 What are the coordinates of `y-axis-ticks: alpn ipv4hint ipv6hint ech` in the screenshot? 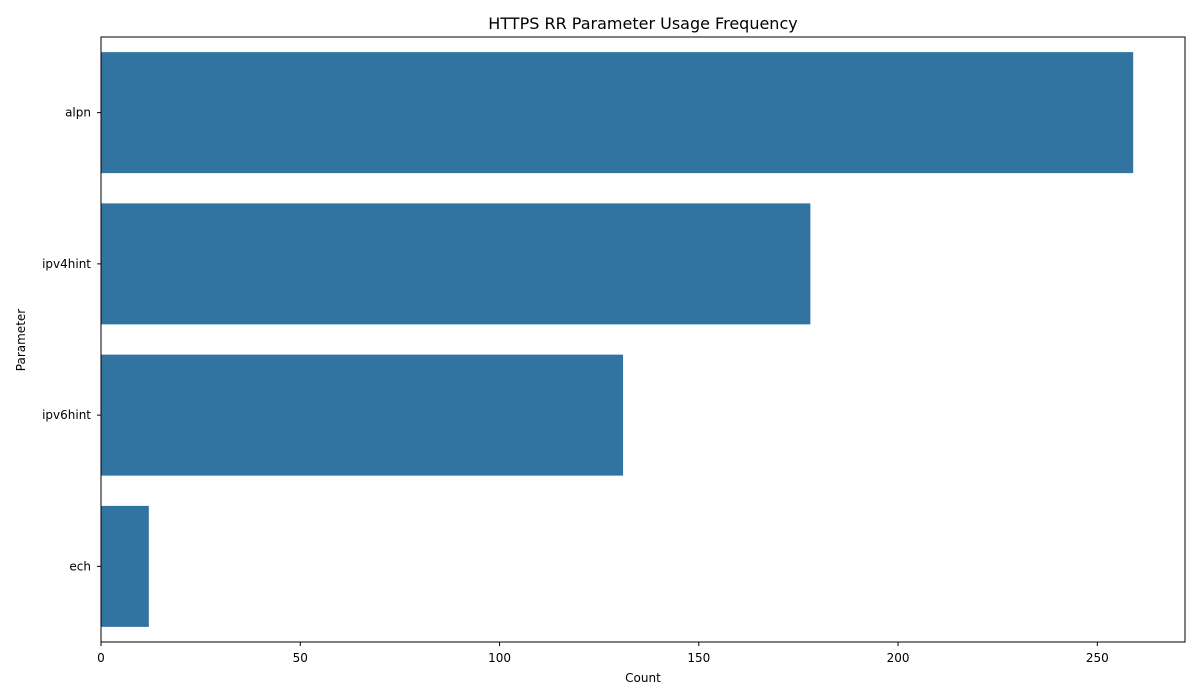 It's located at (71, 339).